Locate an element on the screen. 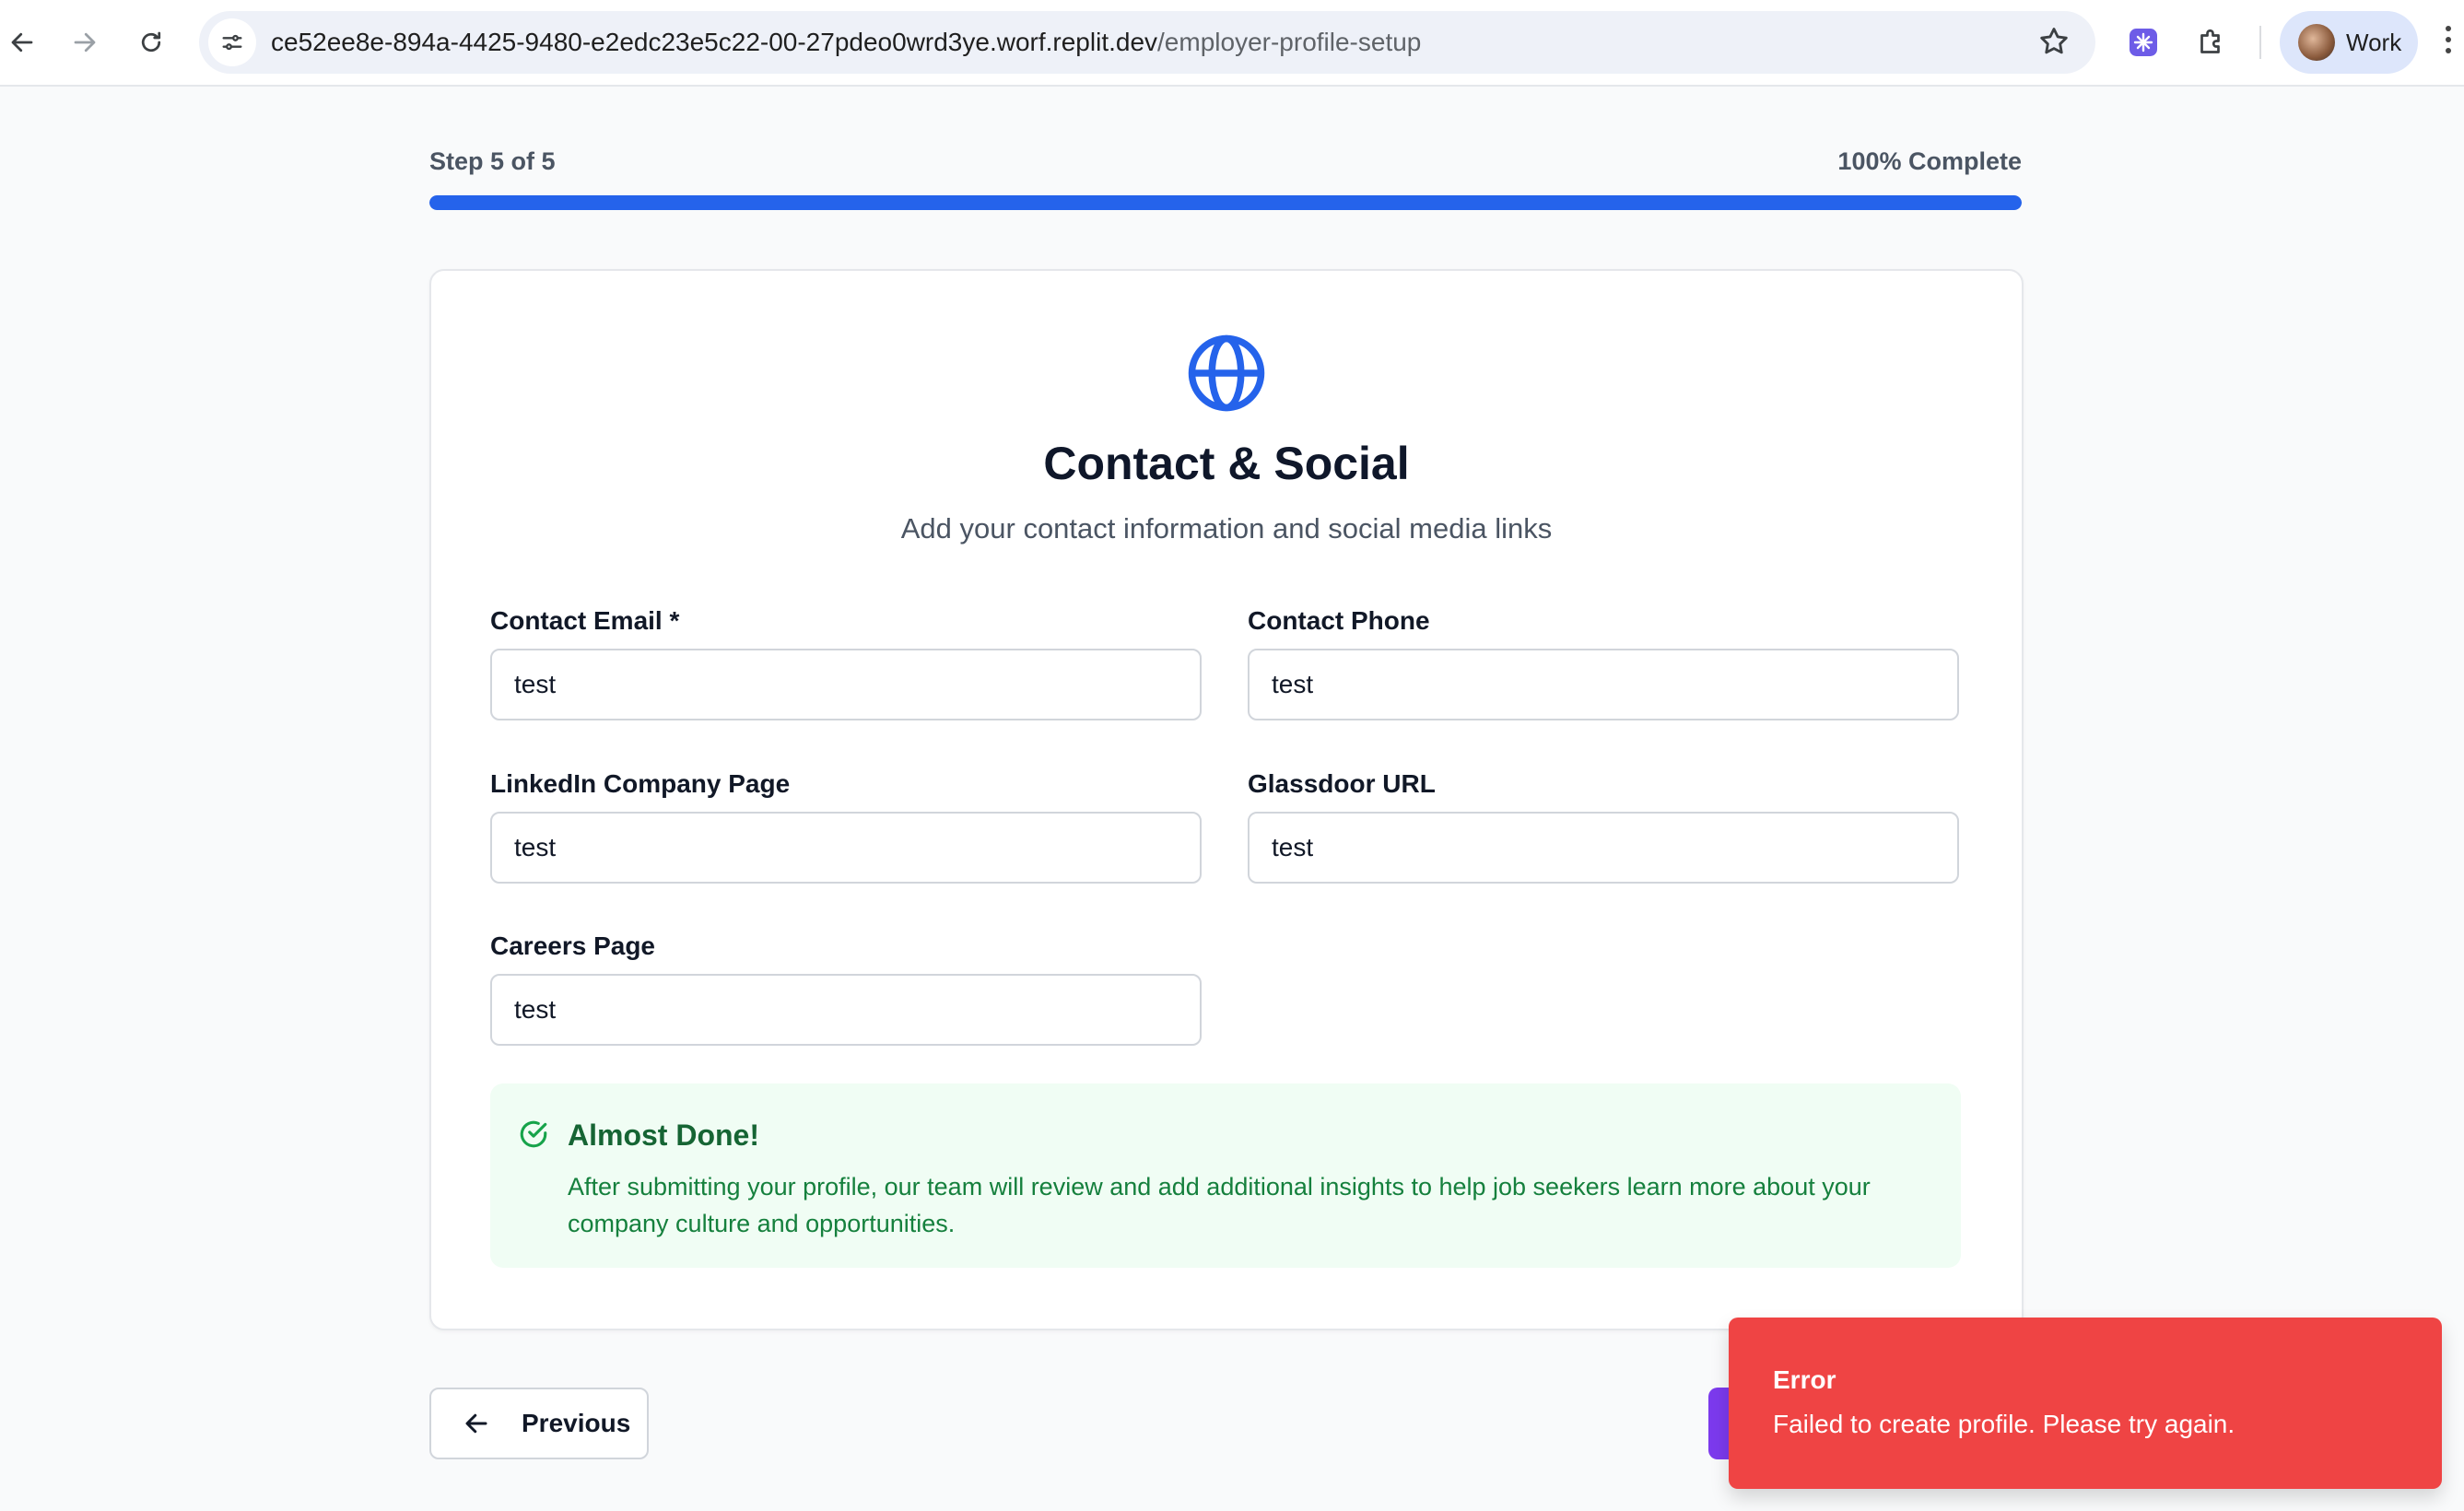  back-button is located at coordinates (22, 42).